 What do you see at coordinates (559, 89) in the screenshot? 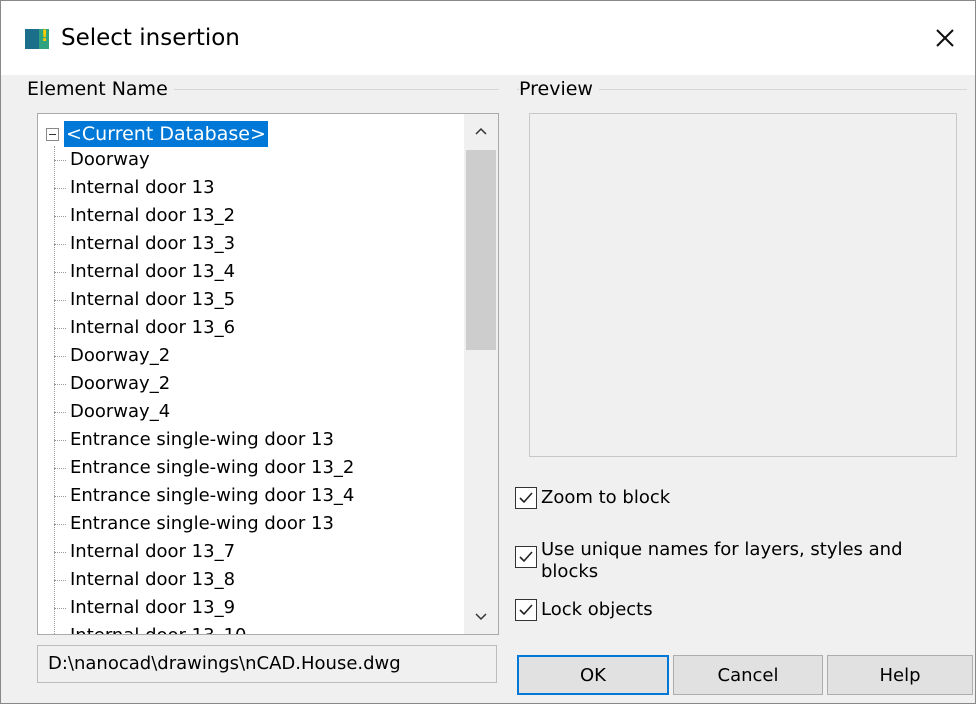
I see `preview-label: Preview` at bounding box center [559, 89].